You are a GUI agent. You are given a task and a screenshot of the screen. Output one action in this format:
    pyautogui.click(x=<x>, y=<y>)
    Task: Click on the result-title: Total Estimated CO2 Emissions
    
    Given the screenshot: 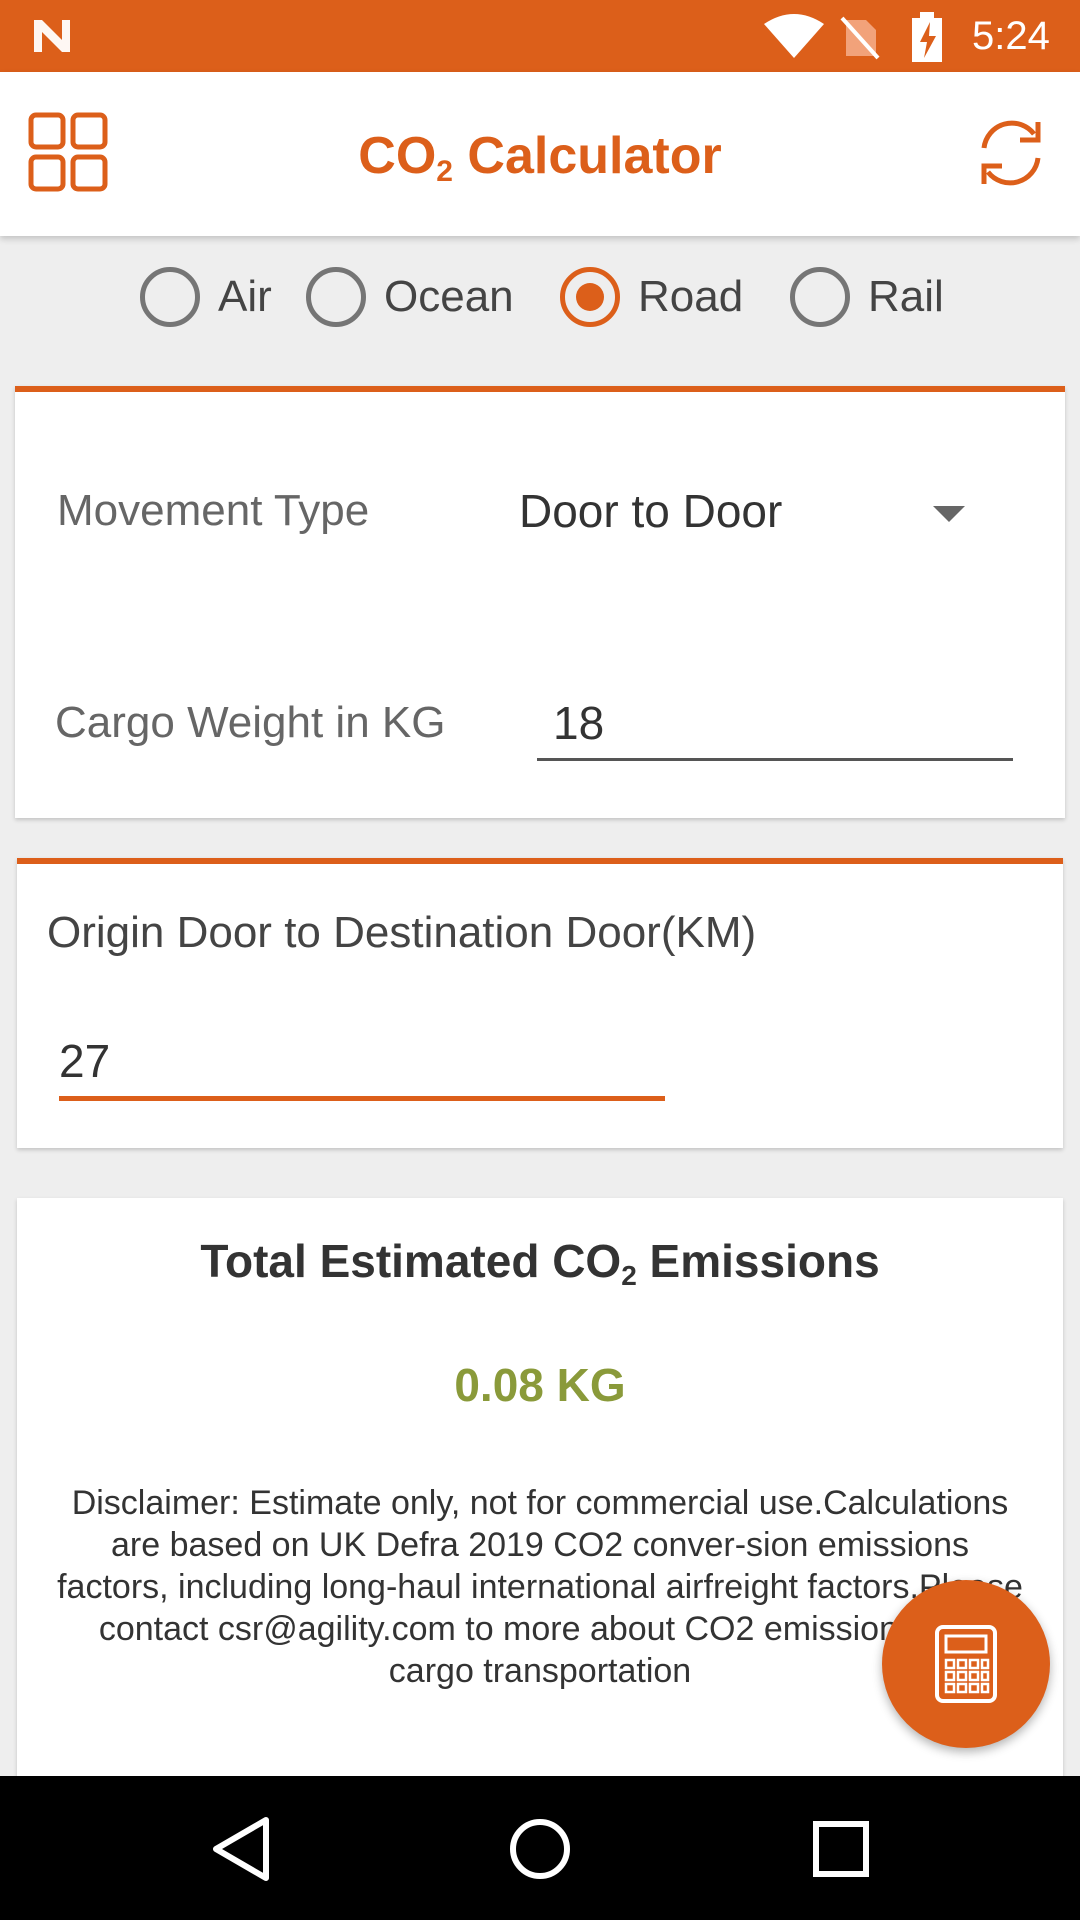 What is the action you would take?
    pyautogui.click(x=540, y=1263)
    